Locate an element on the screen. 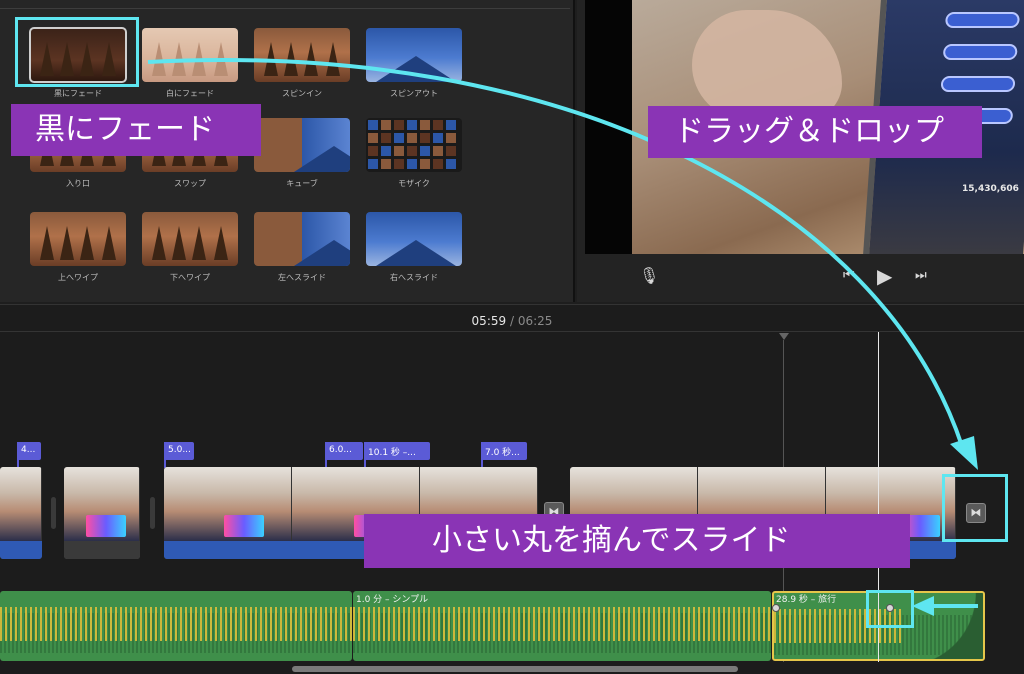  highlight-fade-tile is located at coordinates (77, 52).